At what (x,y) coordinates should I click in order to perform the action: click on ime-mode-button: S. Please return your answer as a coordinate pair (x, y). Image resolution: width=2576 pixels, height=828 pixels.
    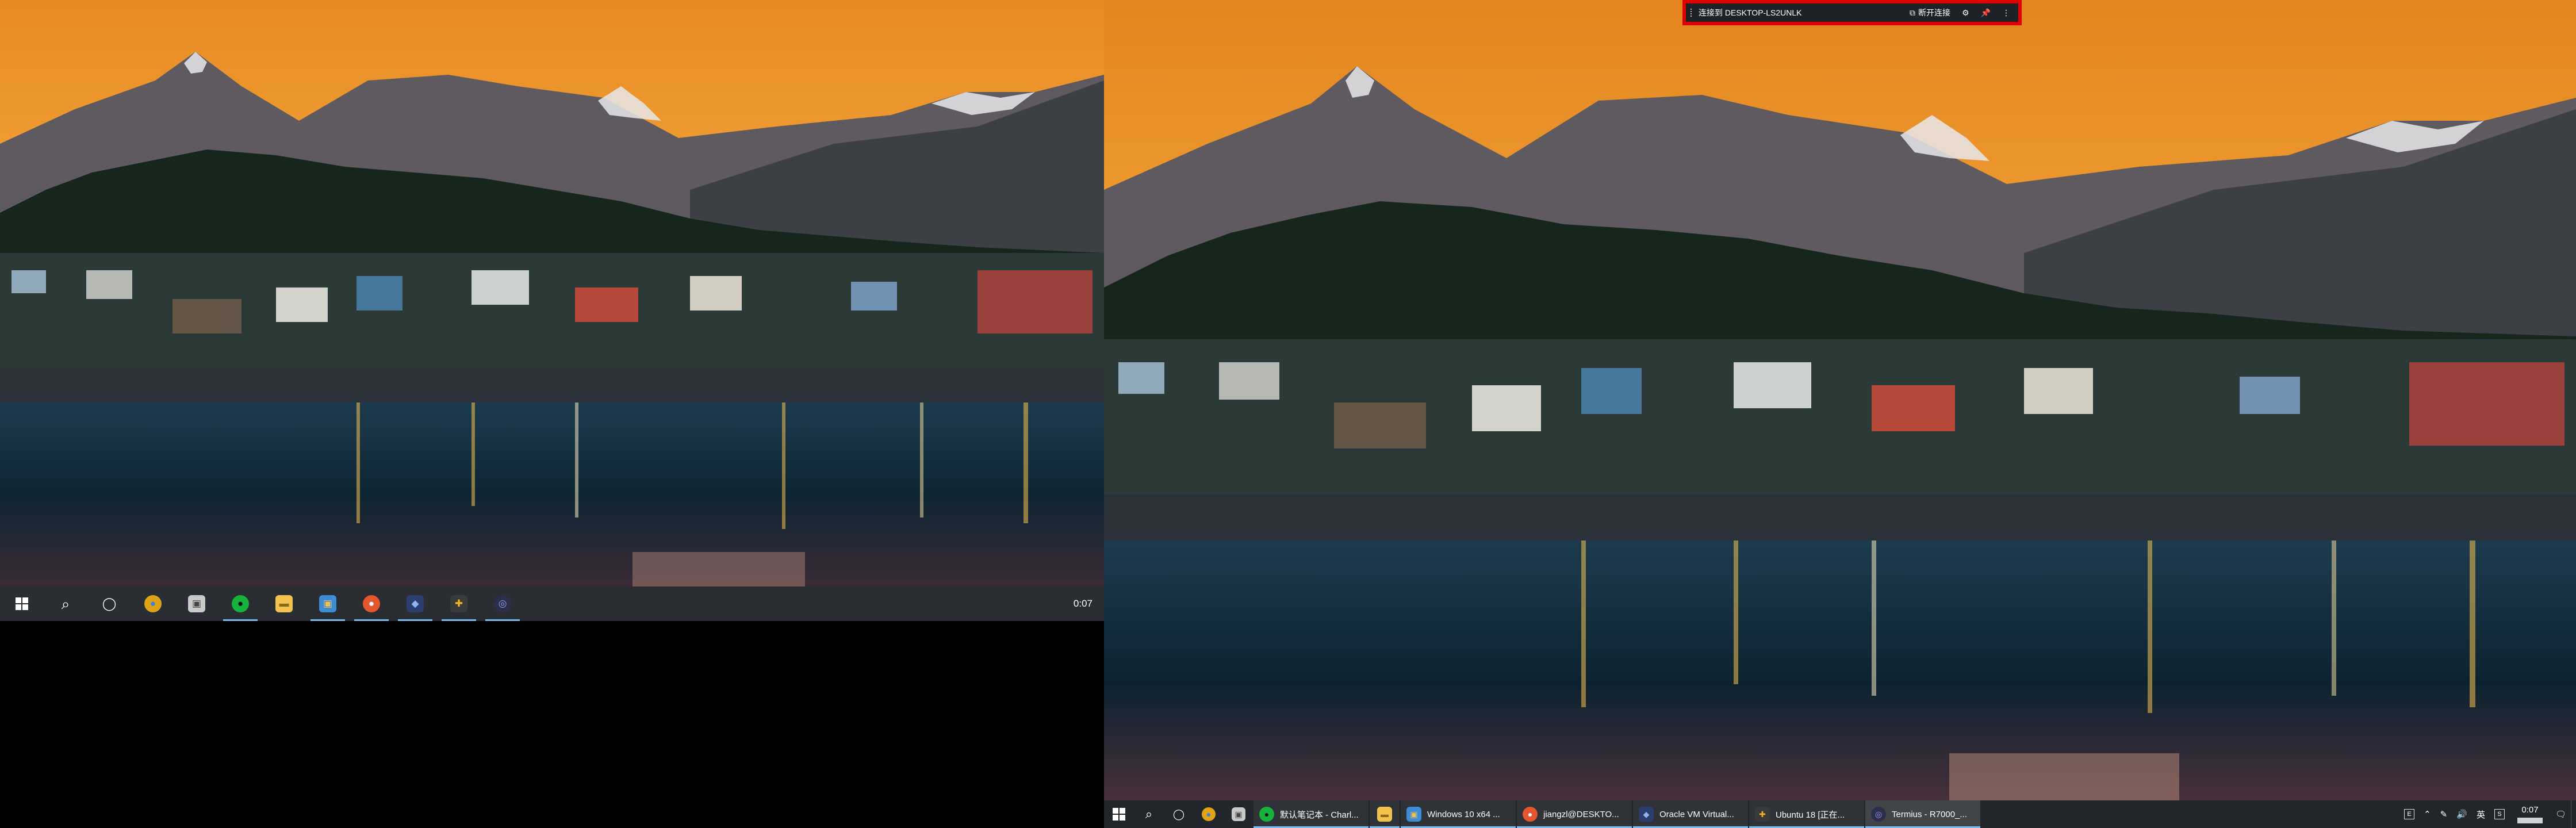
    Looking at the image, I should click on (2499, 814).